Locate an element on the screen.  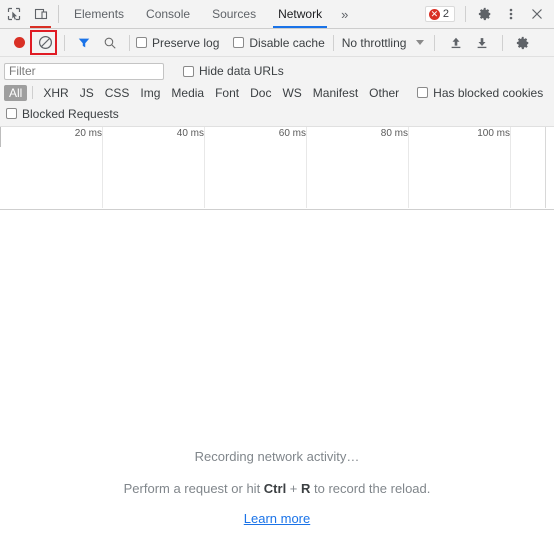
filter-chip-doc: Doc is located at coordinates (260, 93).